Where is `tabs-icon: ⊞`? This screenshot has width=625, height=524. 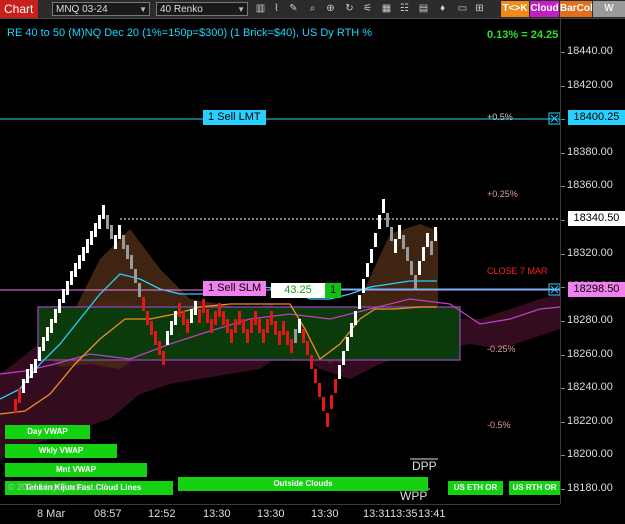
tabs-icon: ⊞ is located at coordinates (479, 9).